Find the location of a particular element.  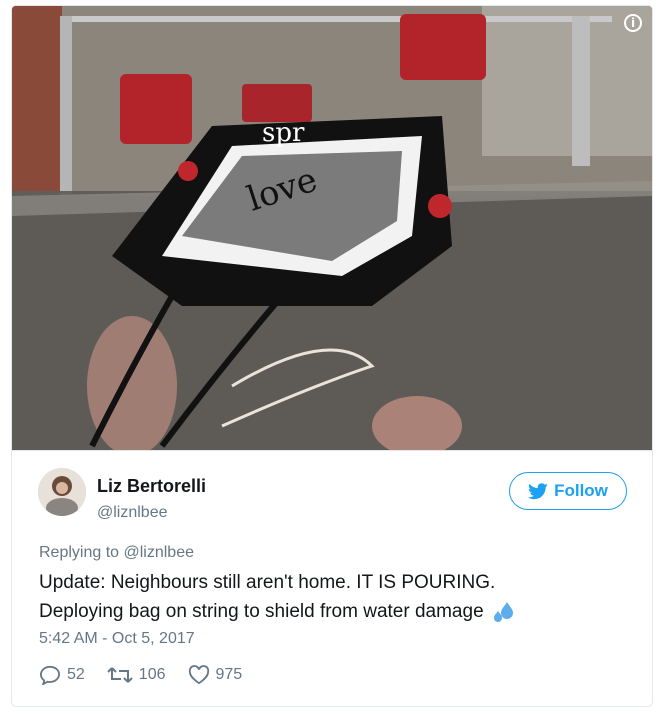

svg-text: spr is located at coordinates (283, 133).